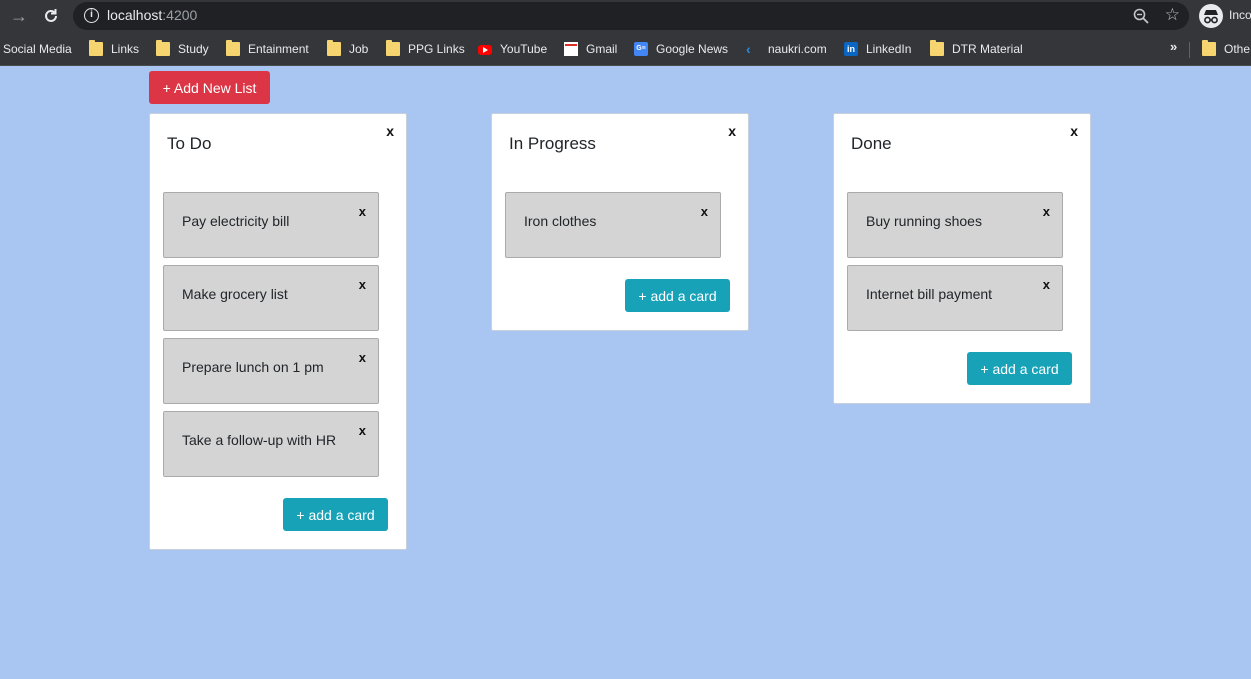  Describe the element at coordinates (552, 143) in the screenshot. I see `list-title: In Progress` at that location.